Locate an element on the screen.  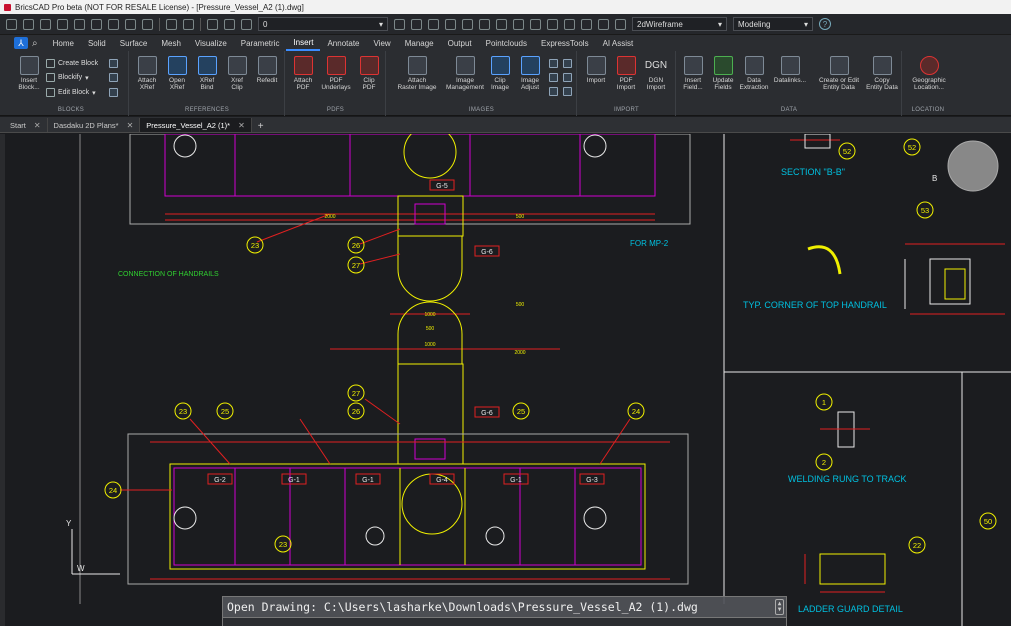
layer-lock-icon is located at coordinates (246, 24).